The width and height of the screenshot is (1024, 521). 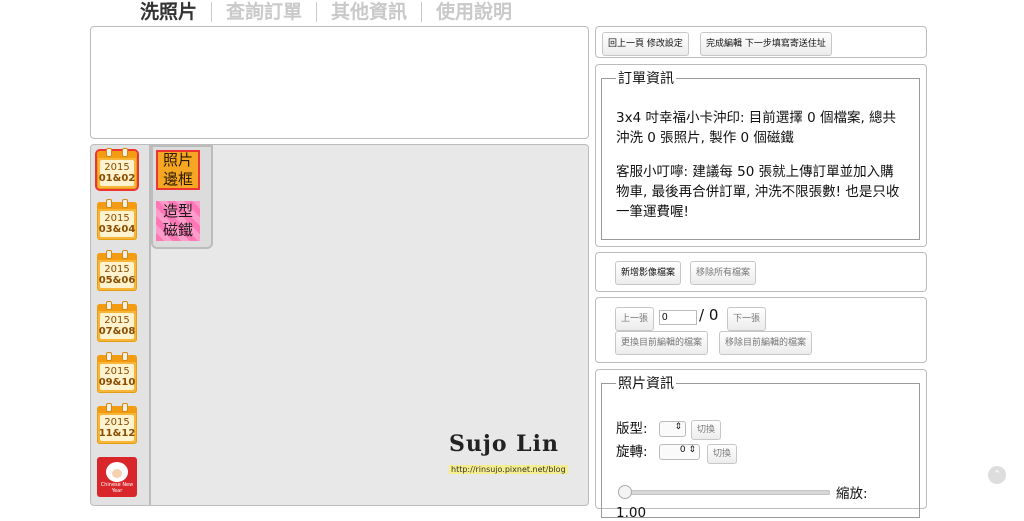 I want to click on add-image-button: 新增影像檔案, so click(x=648, y=273).